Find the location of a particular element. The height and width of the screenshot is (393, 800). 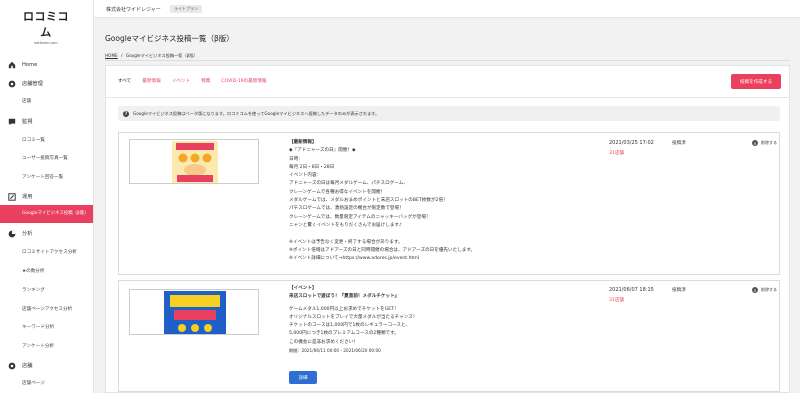

post-date: 2021/06/07 18:15 is located at coordinates (631, 290).